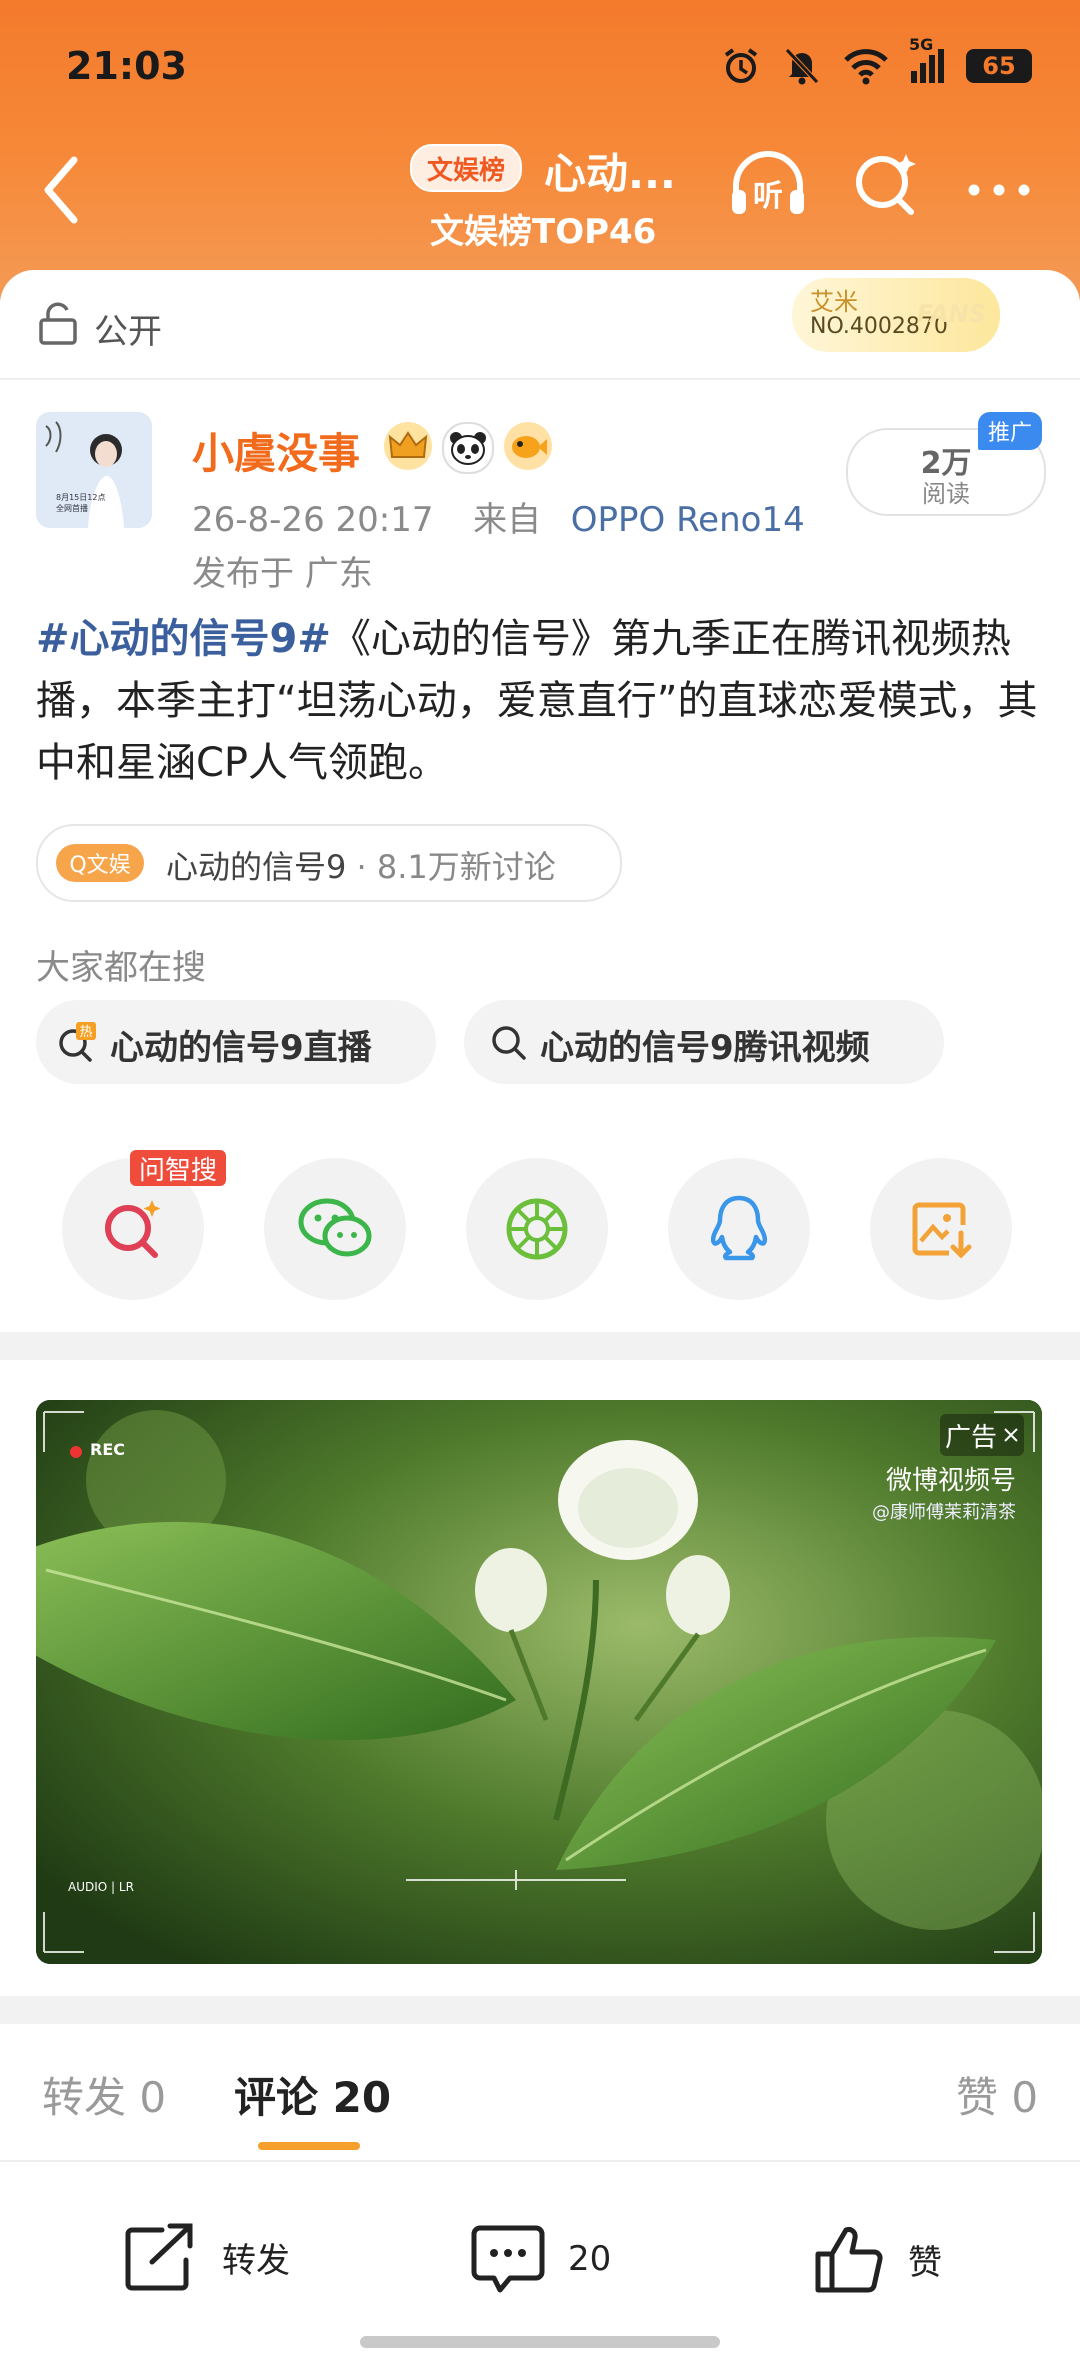 Image resolution: width=1080 pixels, height=2375 pixels. What do you see at coordinates (540, 150) in the screenshot?
I see `top-header: 21:03 5G 65 文娱榜 心动... 文娱榜TOP46 听` at bounding box center [540, 150].